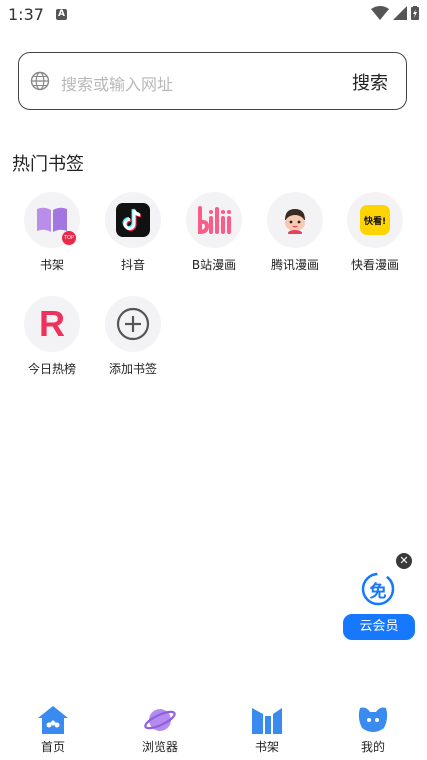 The height and width of the screenshot is (760, 427). Describe the element at coordinates (294, 265) in the screenshot. I see `bookmark-label: 腾讯漫画` at that location.